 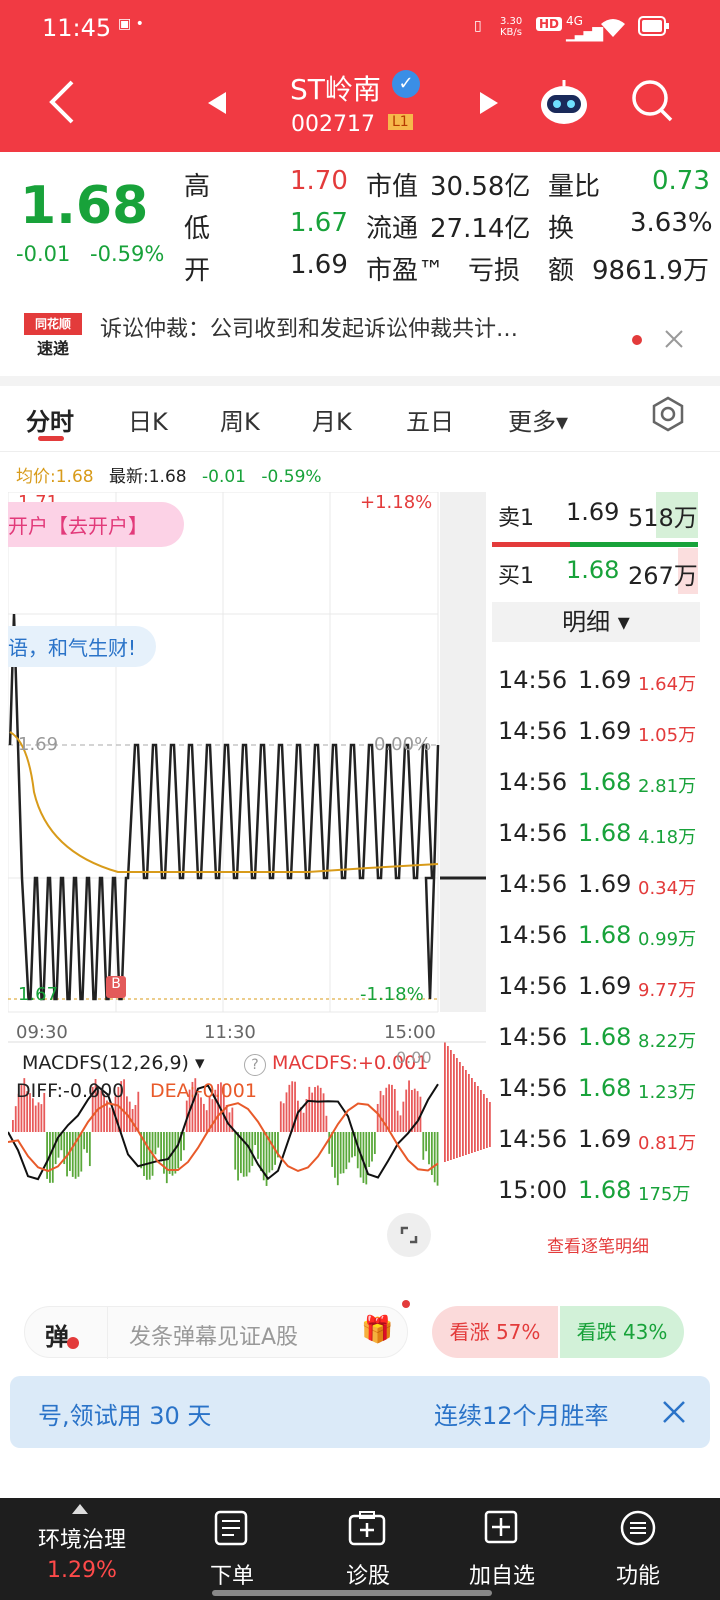 What do you see at coordinates (652, 101) in the screenshot?
I see `search-icon` at bounding box center [652, 101].